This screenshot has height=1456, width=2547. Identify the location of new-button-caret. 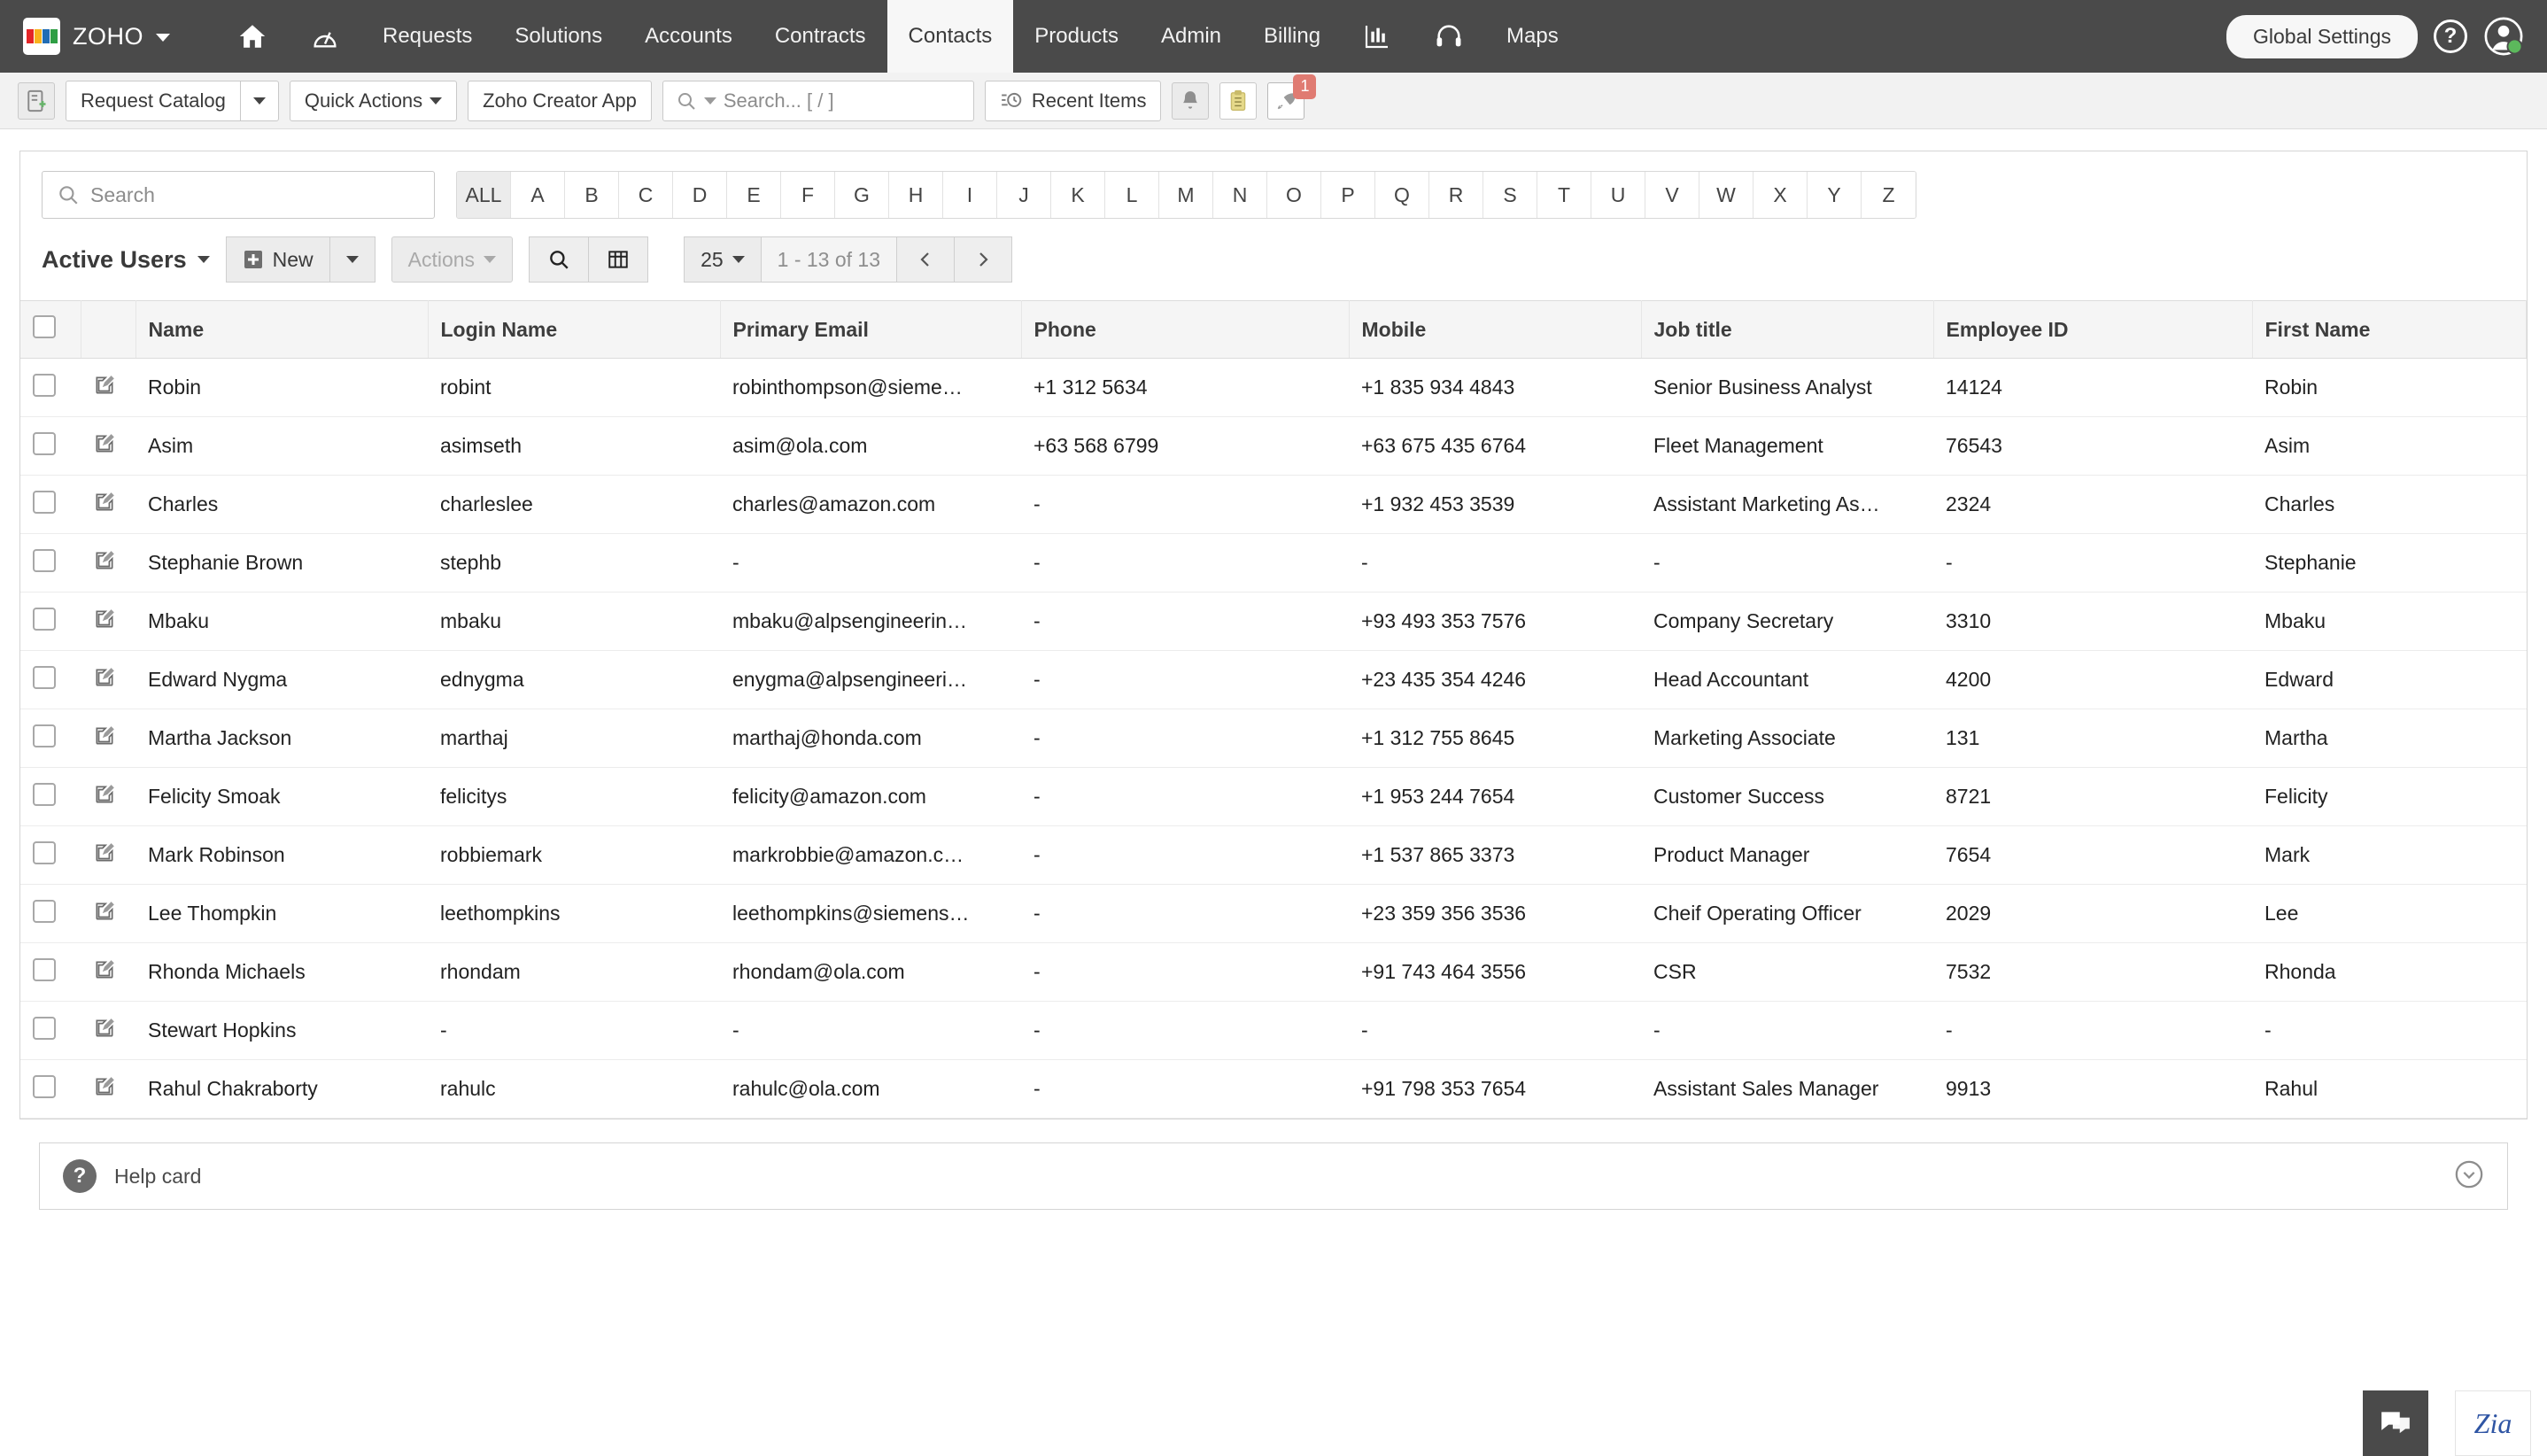
(352, 259).